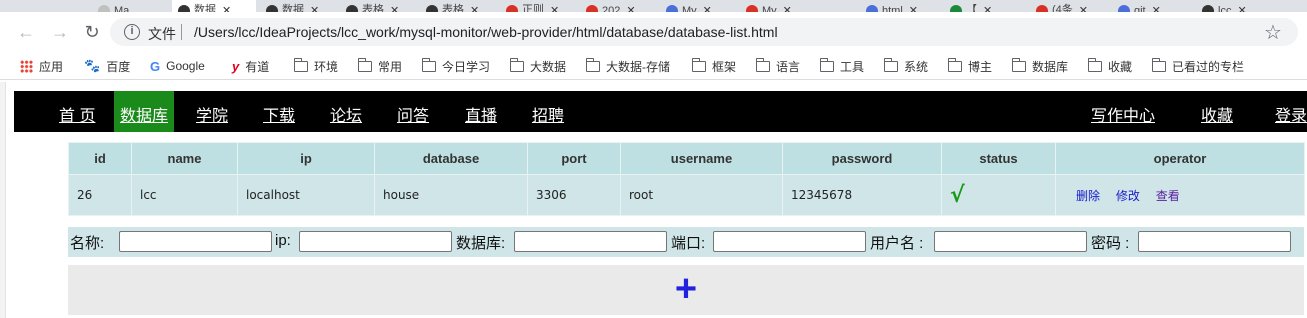 This screenshot has width=1307, height=318. Describe the element at coordinates (970, 66) in the screenshot. I see `bookmark-folder: 博主` at that location.